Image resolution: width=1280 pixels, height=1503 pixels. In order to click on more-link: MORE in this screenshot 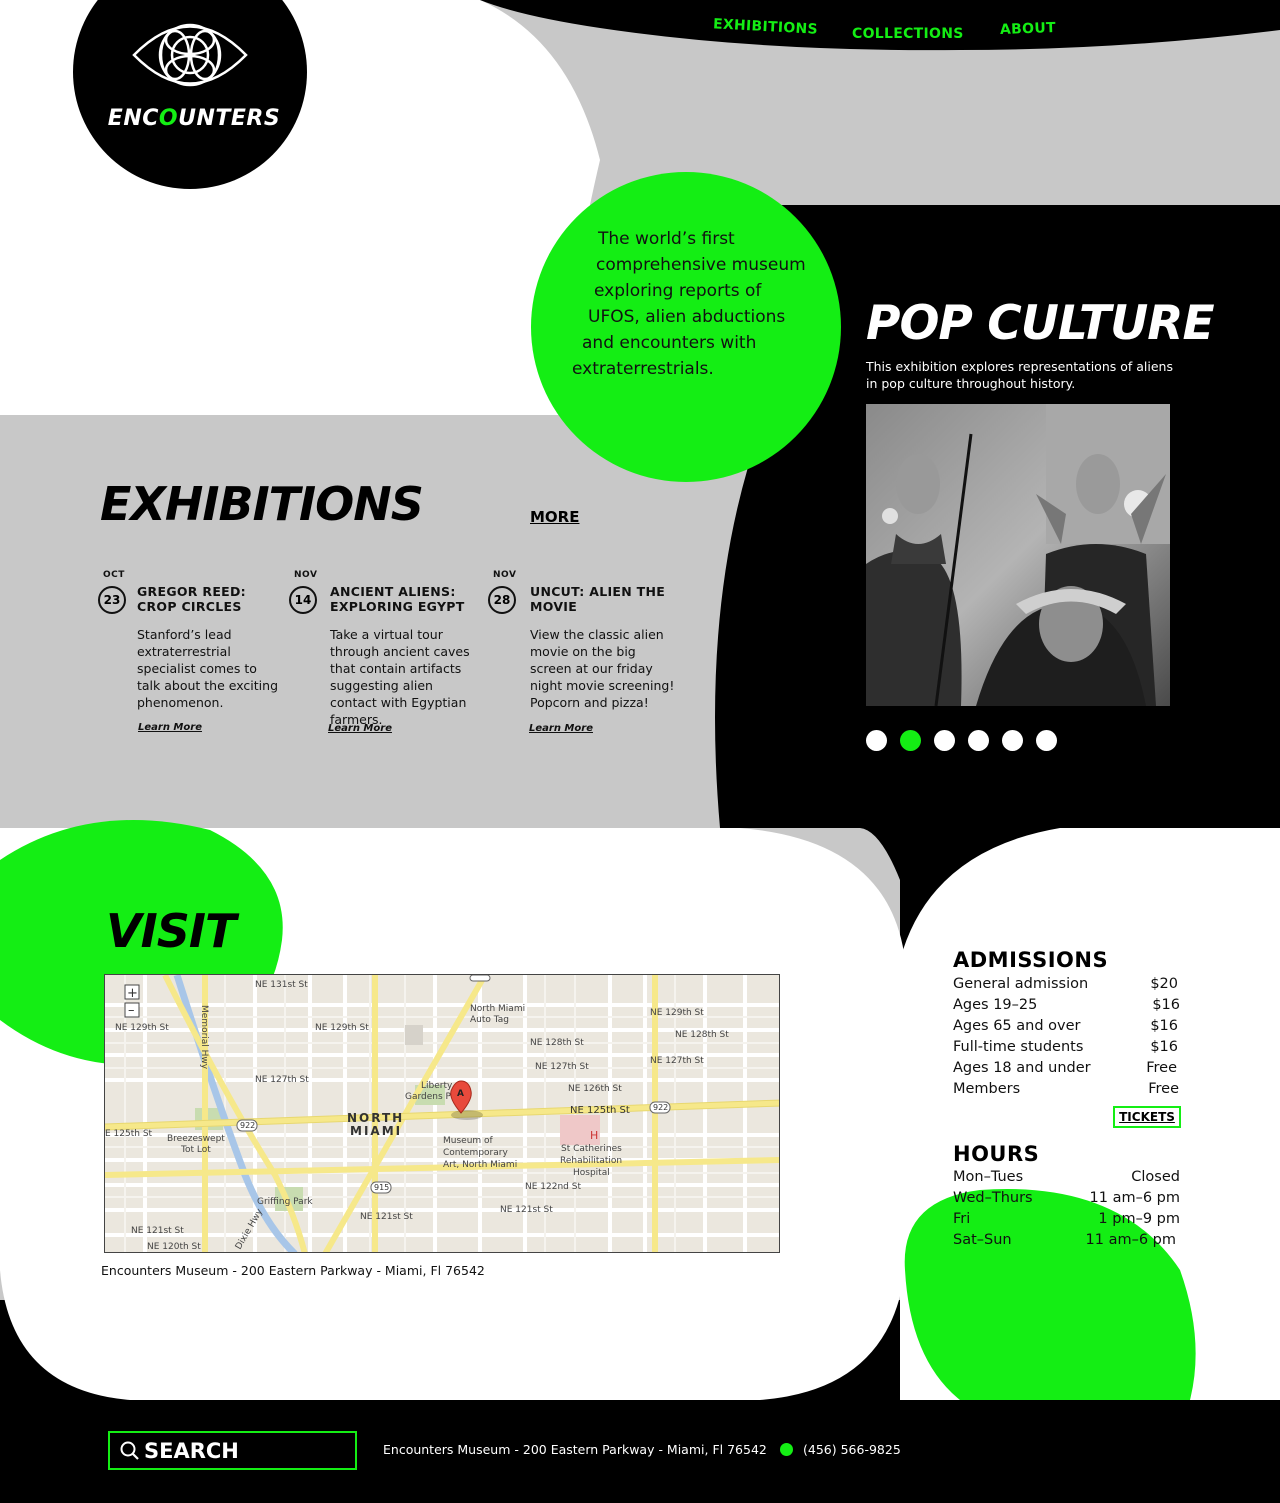, I will do `click(554, 517)`.